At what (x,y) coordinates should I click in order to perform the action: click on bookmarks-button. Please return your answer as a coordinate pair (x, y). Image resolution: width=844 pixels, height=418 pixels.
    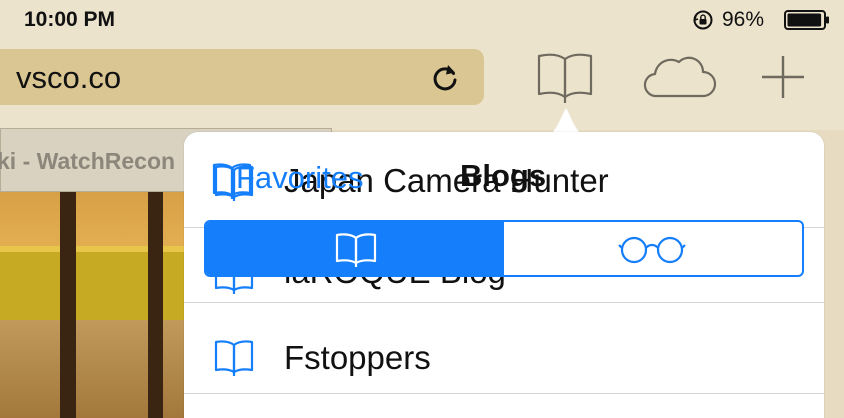
    Looking at the image, I should click on (565, 77).